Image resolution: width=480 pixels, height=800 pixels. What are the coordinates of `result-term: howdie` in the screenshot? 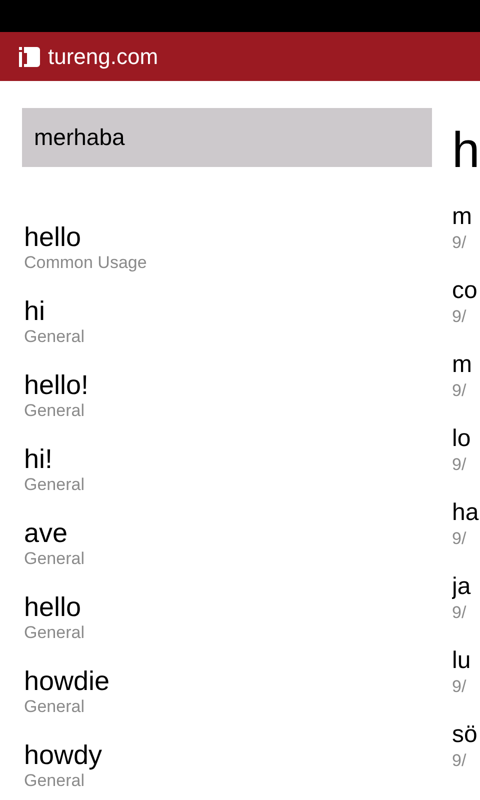 It's located at (67, 681).